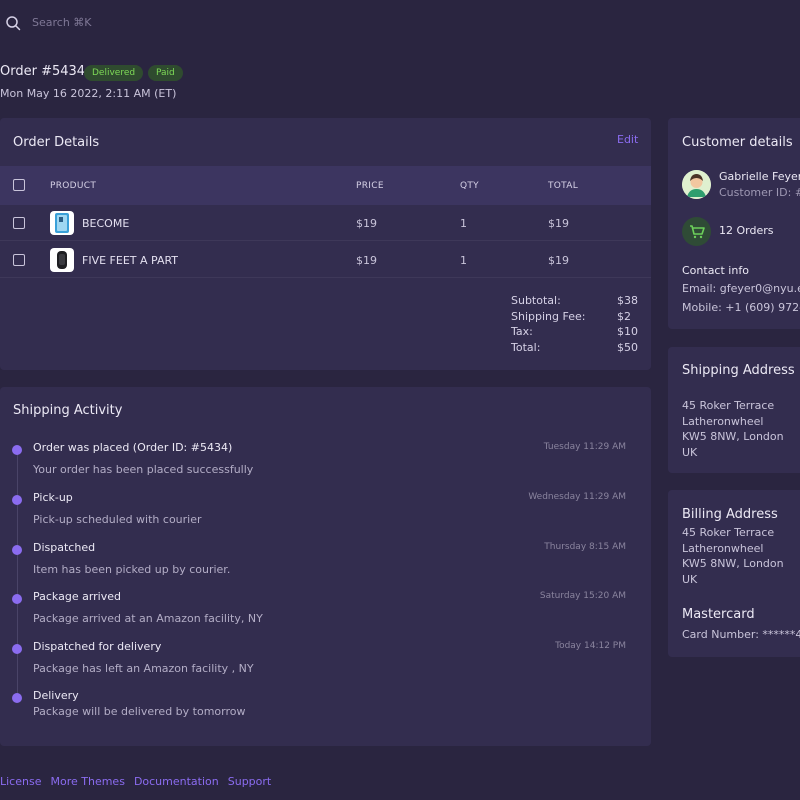 The width and height of the screenshot is (800, 800). I want to click on shipping-fee-value: $2, so click(624, 316).